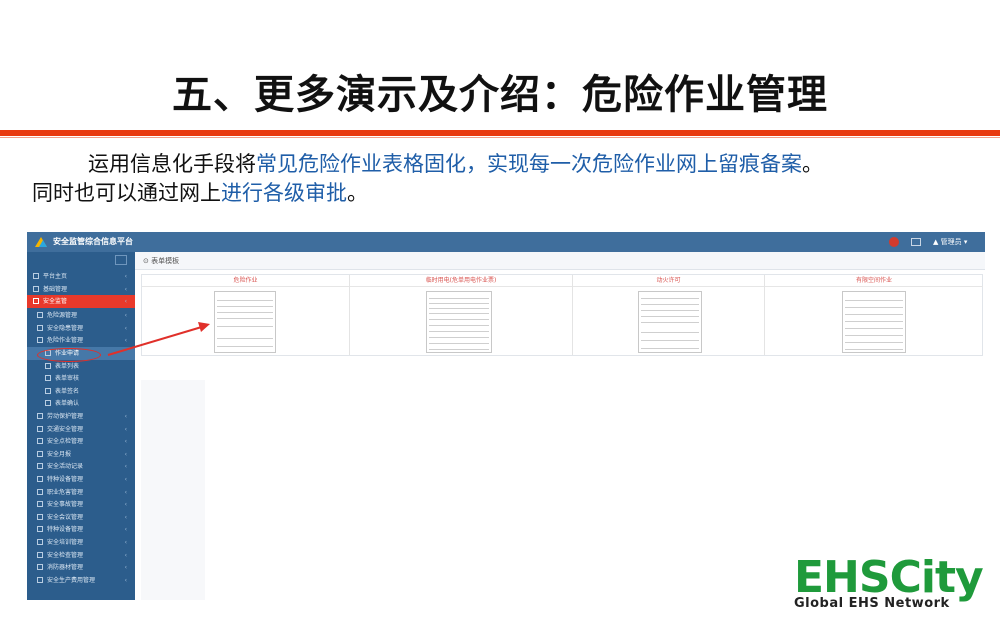 The image size is (1000, 625). Describe the element at coordinates (81, 366) in the screenshot. I see `sidebar-item: 表单列表` at that location.